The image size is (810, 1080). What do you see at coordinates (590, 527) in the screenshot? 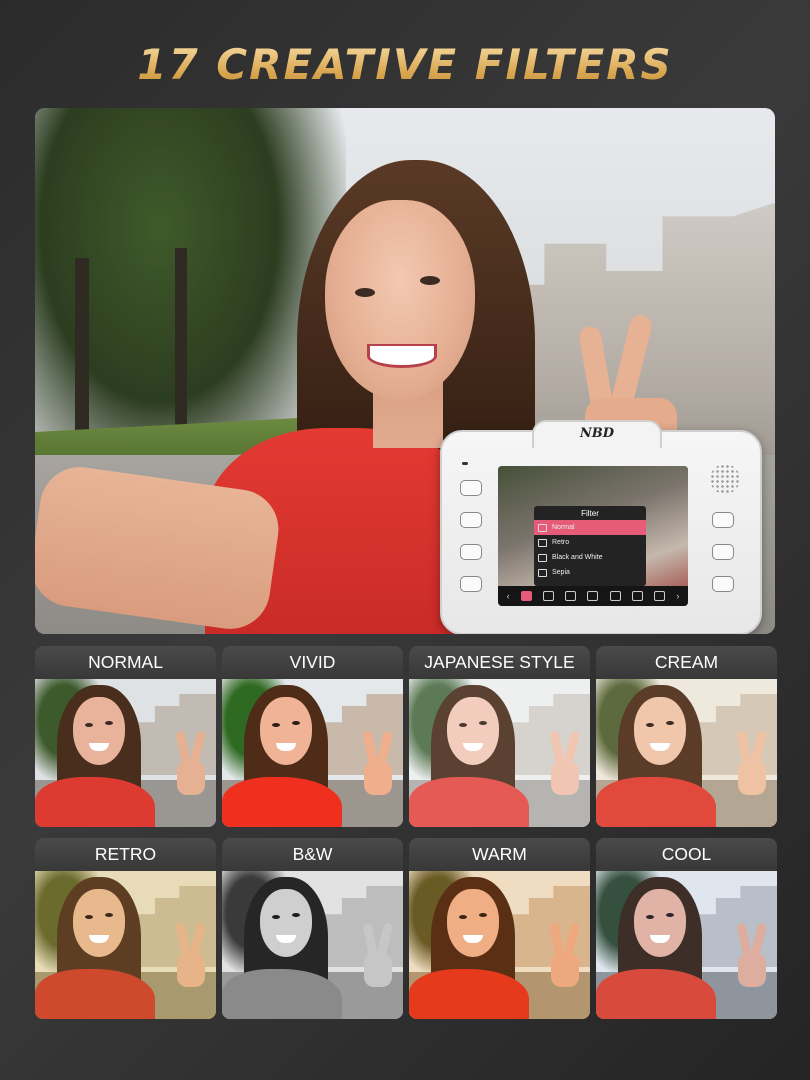
I see `filter-option-normal: Normal` at bounding box center [590, 527].